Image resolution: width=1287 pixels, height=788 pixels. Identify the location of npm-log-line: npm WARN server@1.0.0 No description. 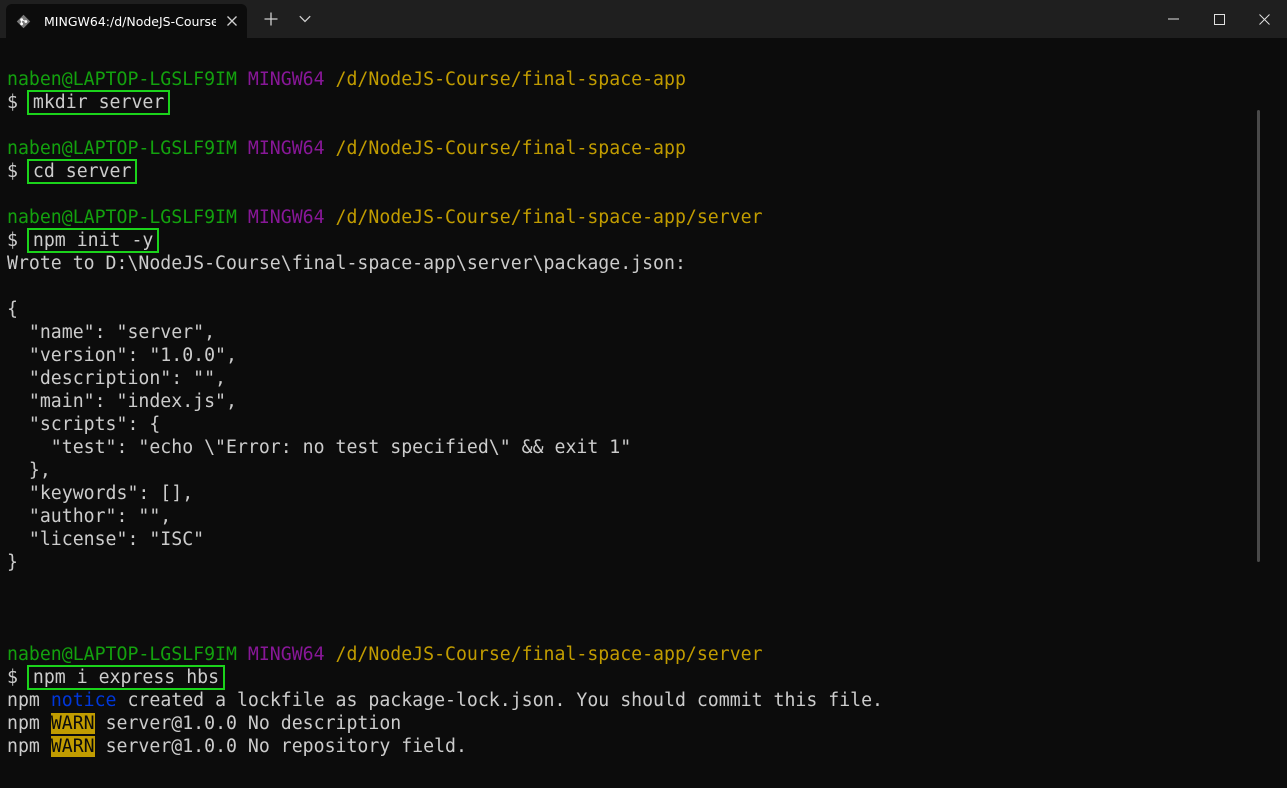
(204, 723).